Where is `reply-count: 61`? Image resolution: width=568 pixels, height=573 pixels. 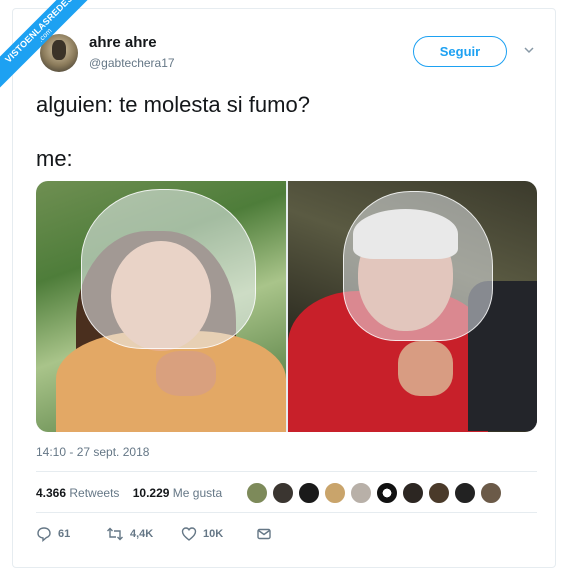 reply-count: 61 is located at coordinates (64, 534).